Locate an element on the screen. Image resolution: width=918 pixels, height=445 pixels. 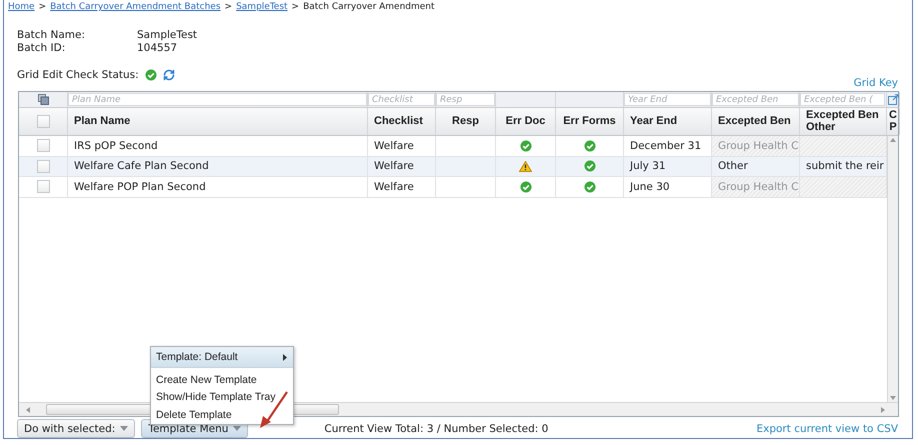
annotation-arrow is located at coordinates (273, 410).